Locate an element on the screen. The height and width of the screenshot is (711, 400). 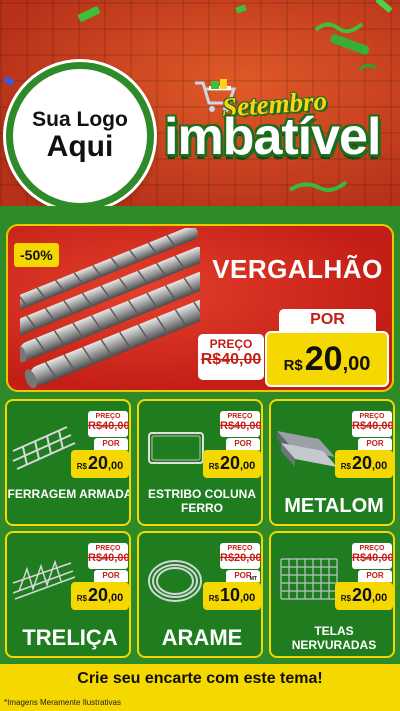
old-price: R$20,00 is located at coordinates (241, 558).